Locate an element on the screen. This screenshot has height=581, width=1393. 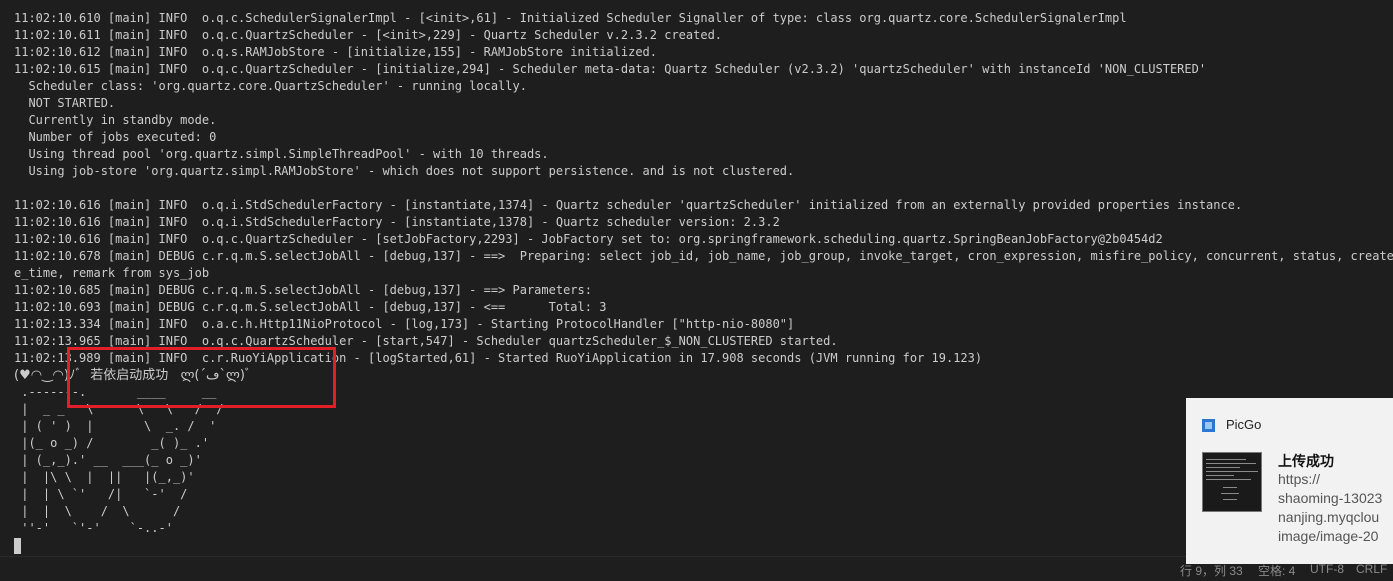
ascii-art-line: | |\ \ | || |(_,_)' is located at coordinates (104, 477).